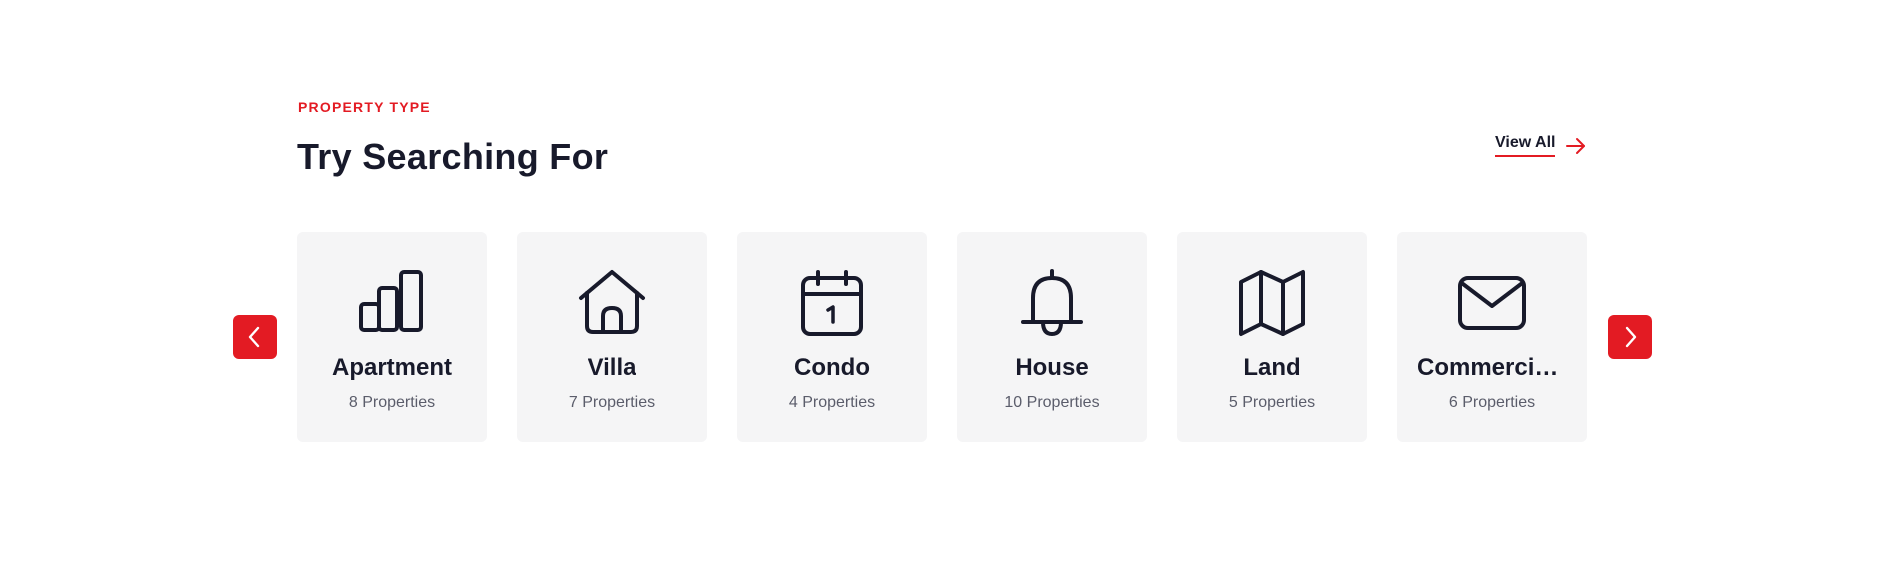  I want to click on property-card-house: House 10 Properties, so click(1052, 337).